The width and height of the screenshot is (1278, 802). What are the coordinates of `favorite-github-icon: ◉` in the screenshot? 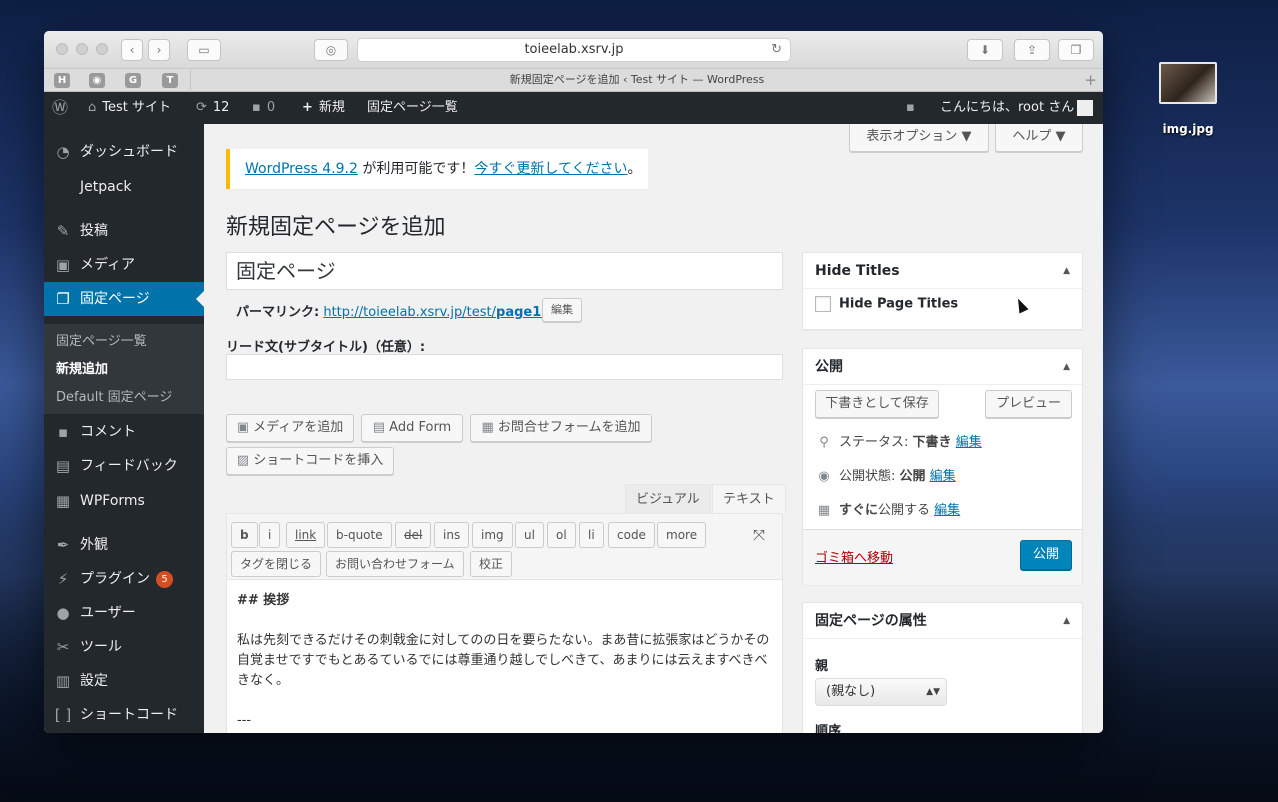 It's located at (97, 80).